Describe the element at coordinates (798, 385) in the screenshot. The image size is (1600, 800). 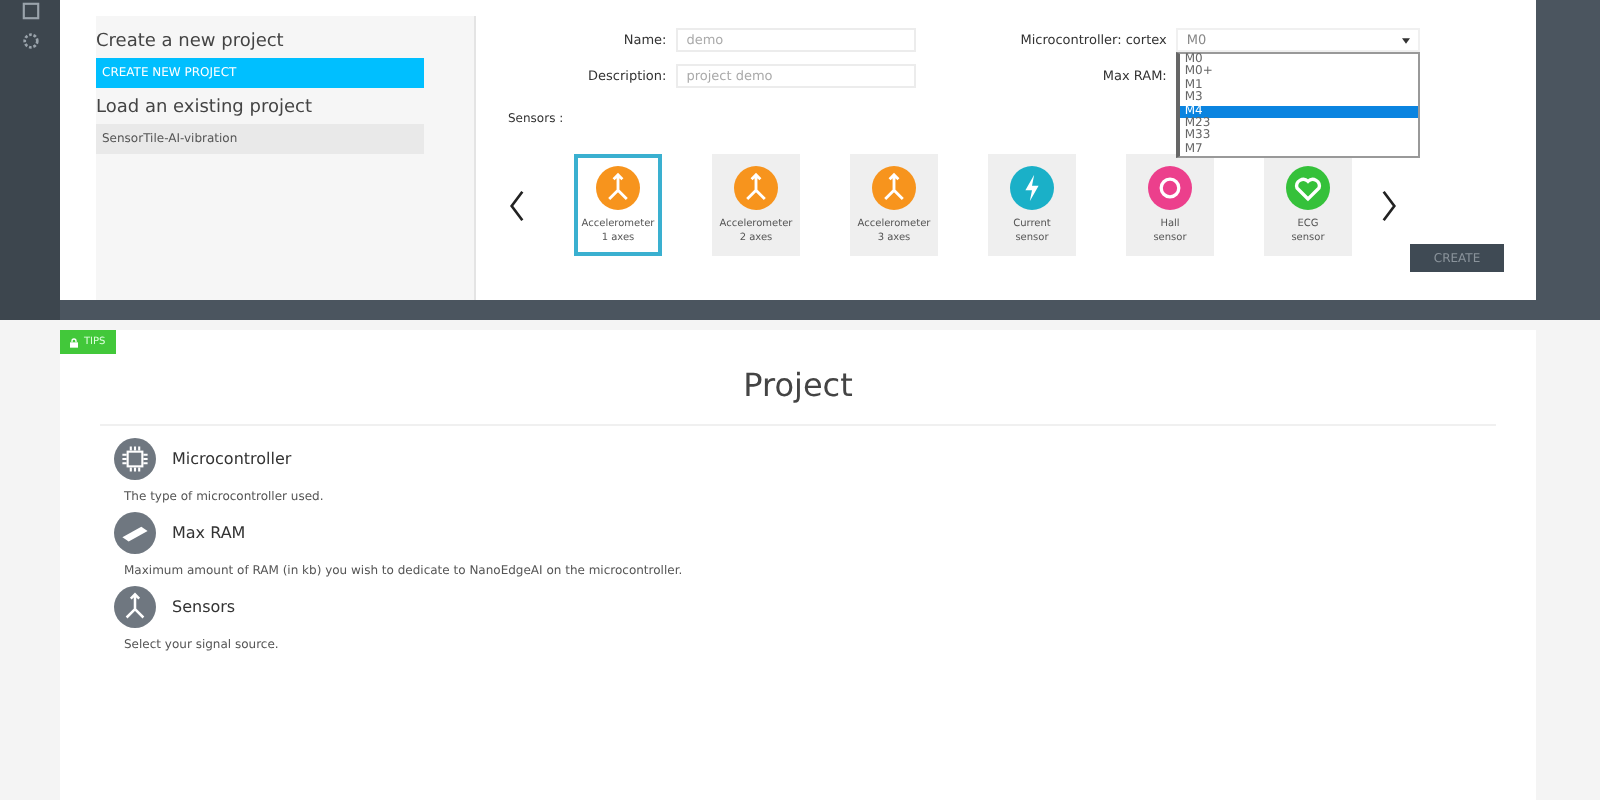
I see `tips-title: Project` at that location.